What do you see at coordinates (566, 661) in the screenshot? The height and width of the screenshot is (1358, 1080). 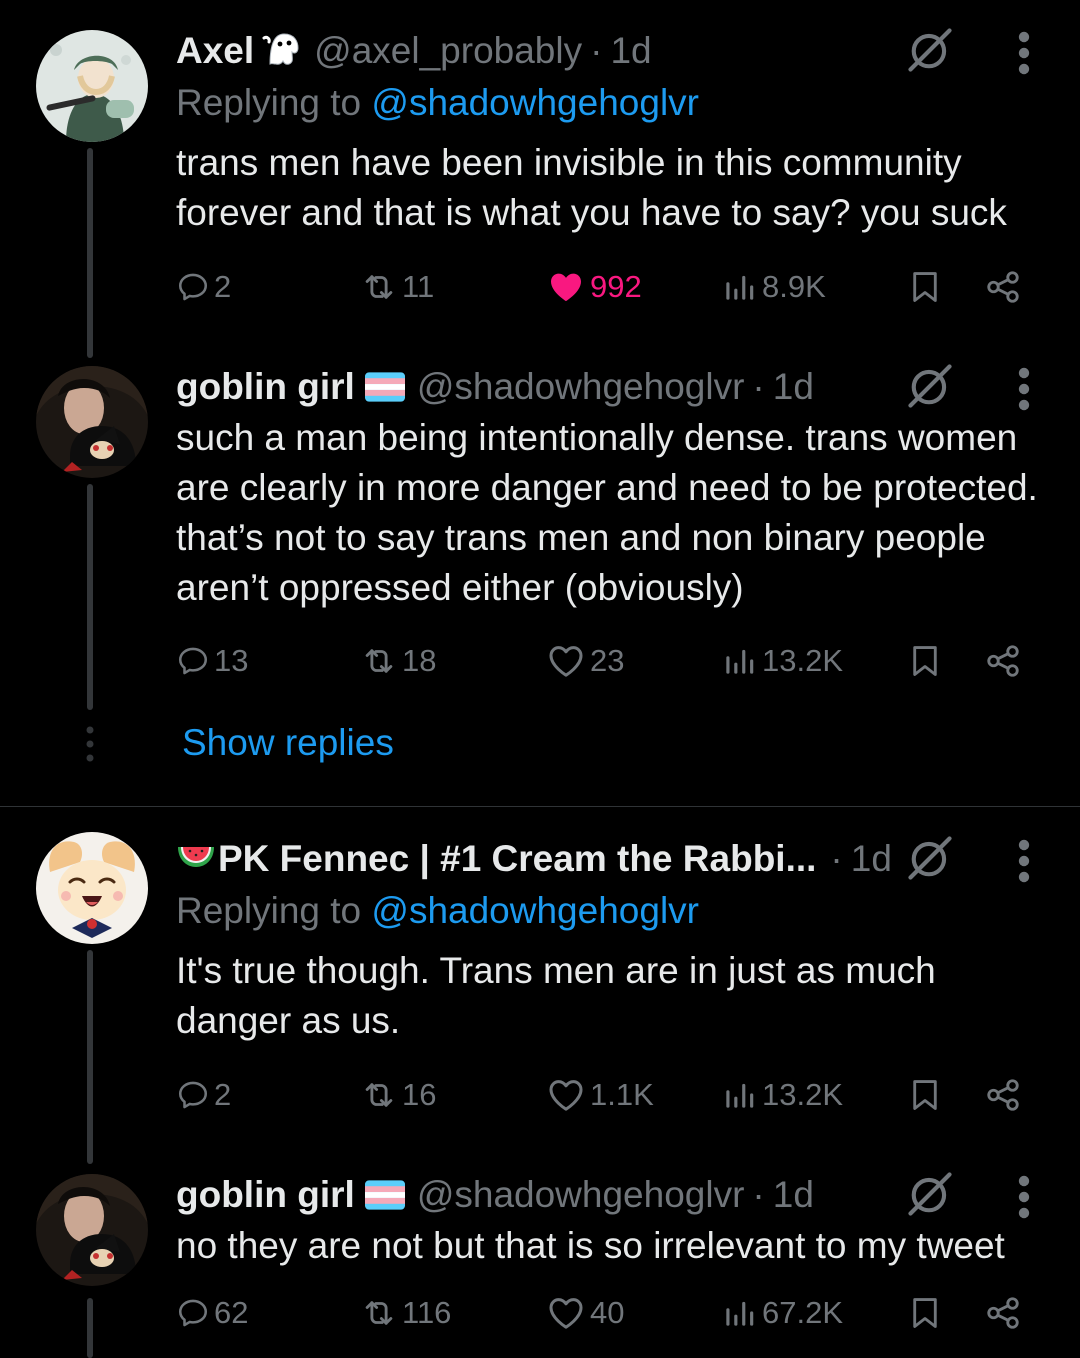 I see `heart-icon` at bounding box center [566, 661].